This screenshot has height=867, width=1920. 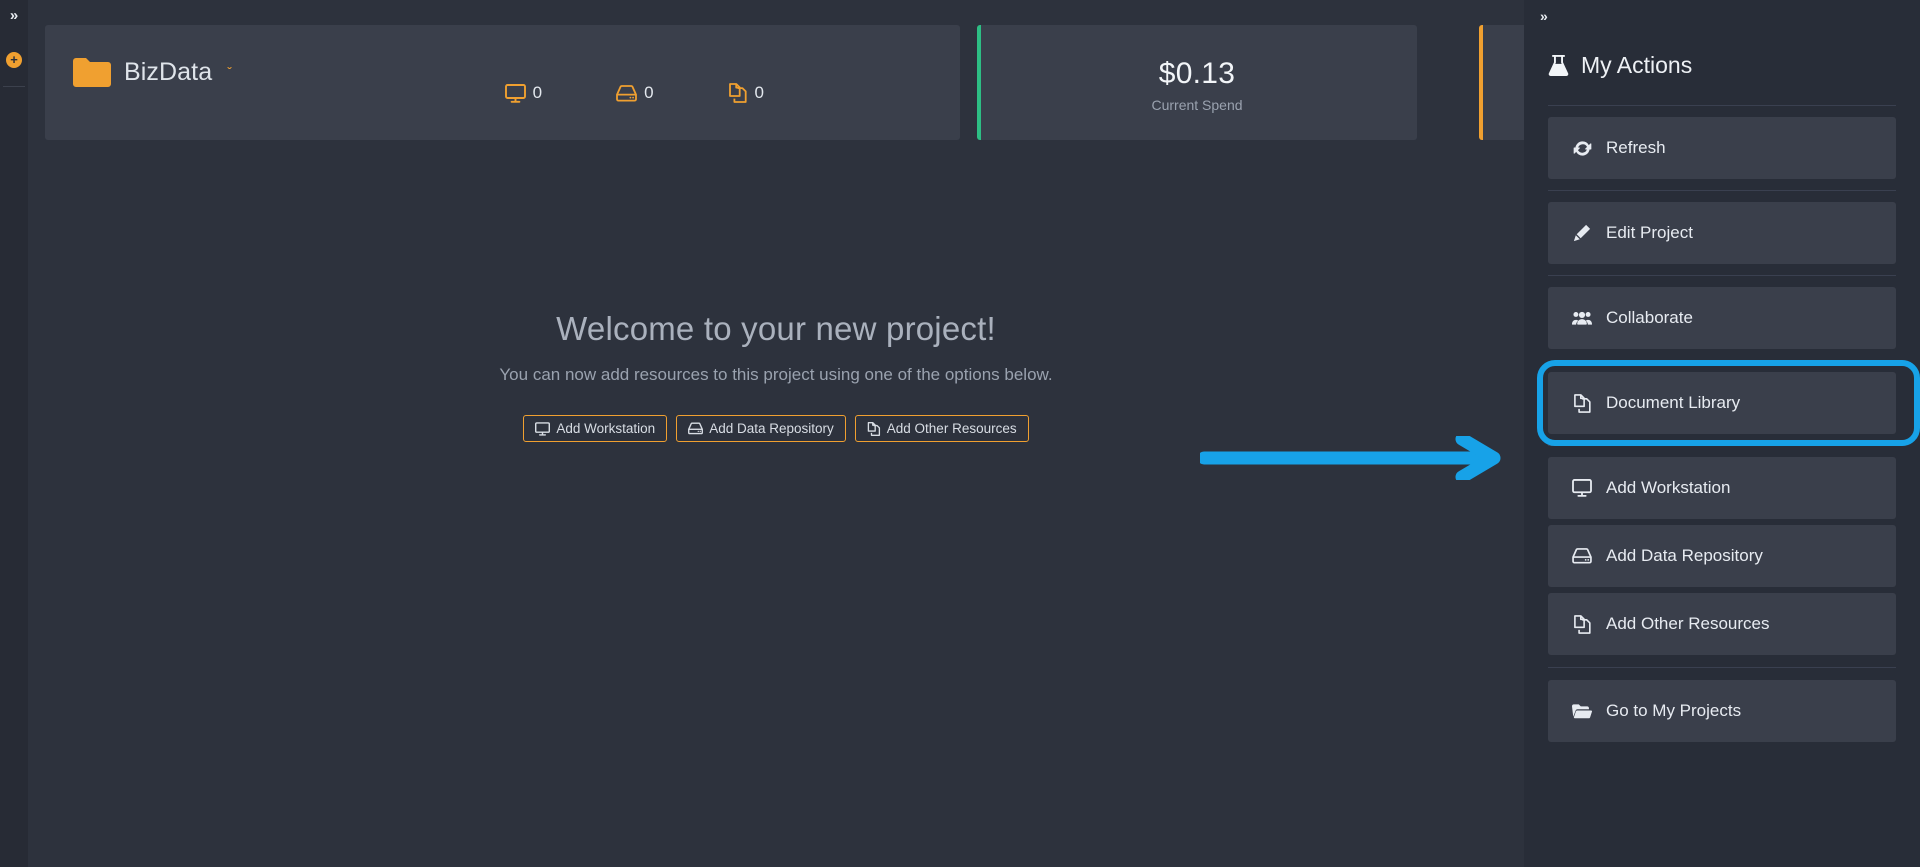 What do you see at coordinates (1582, 148) in the screenshot?
I see `refresh-icon` at bounding box center [1582, 148].